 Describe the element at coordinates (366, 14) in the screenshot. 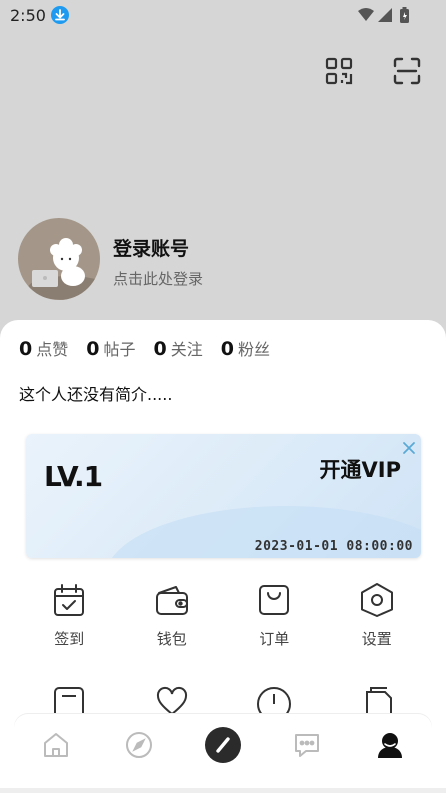

I see `wifi-icon` at that location.